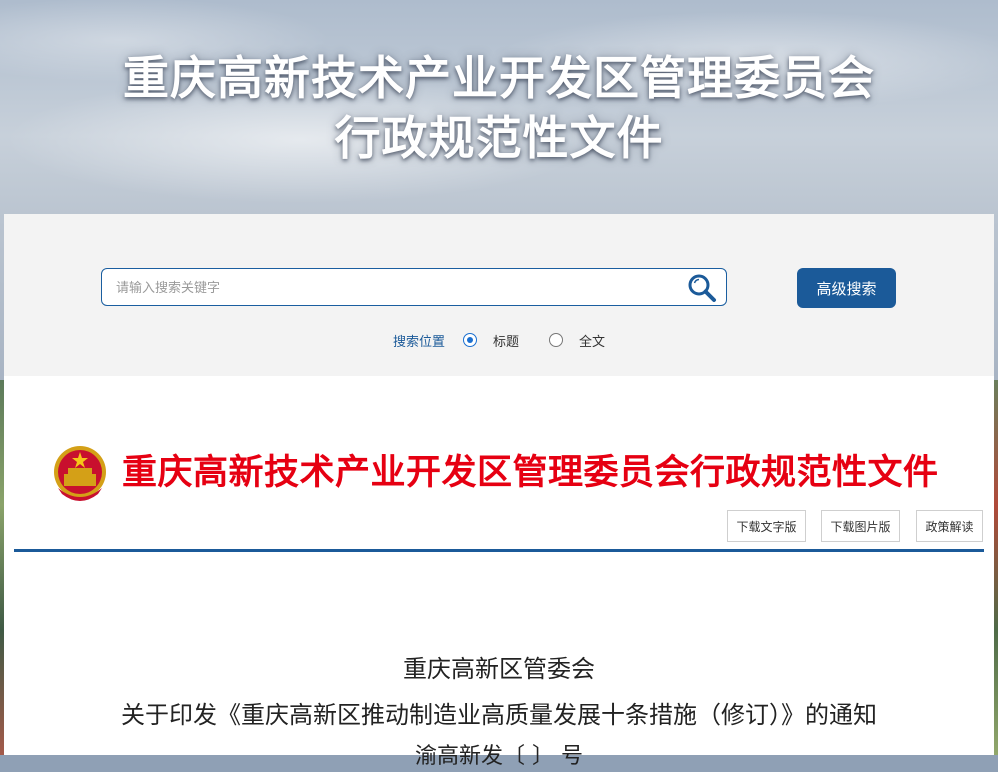 Image resolution: width=998 pixels, height=772 pixels. What do you see at coordinates (592, 342) in the screenshot?
I see `radio-fulltext-label: 全文` at bounding box center [592, 342].